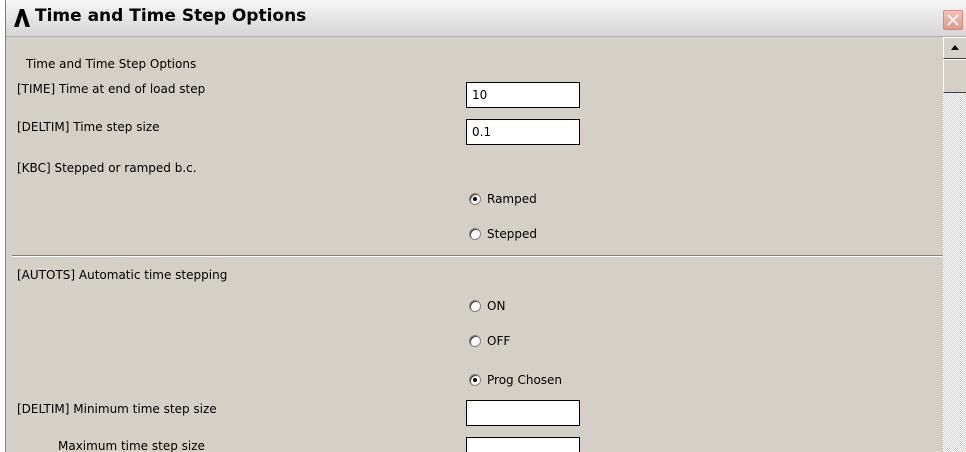  Describe the element at coordinates (523, 444) in the screenshot. I see `max-step-input` at that location.